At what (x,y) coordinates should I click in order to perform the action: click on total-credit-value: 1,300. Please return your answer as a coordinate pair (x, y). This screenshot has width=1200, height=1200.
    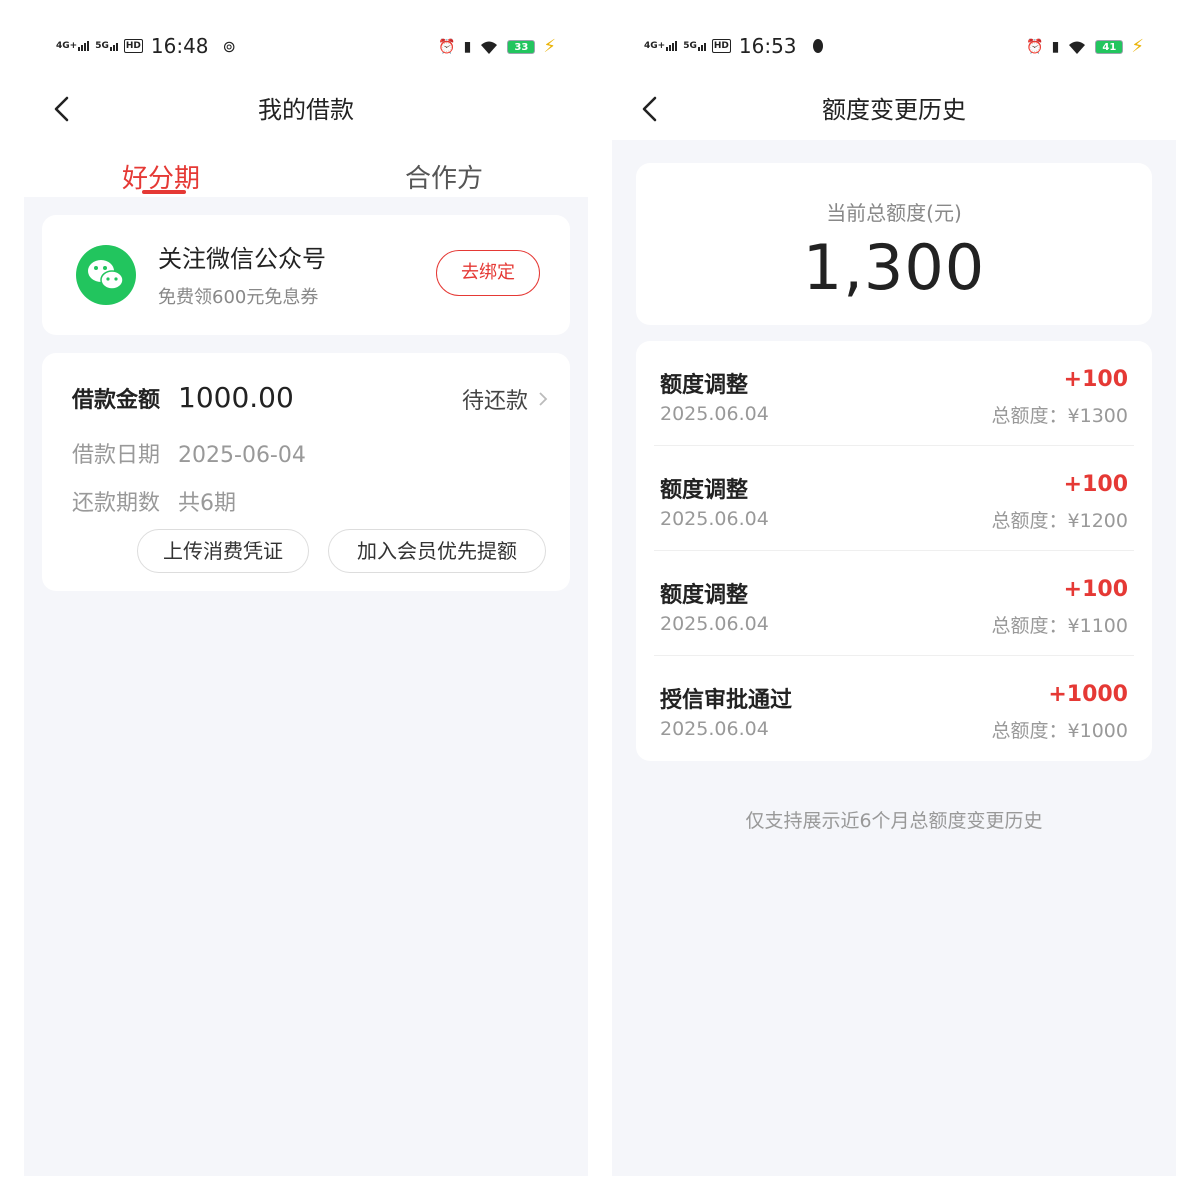
    Looking at the image, I should click on (894, 267).